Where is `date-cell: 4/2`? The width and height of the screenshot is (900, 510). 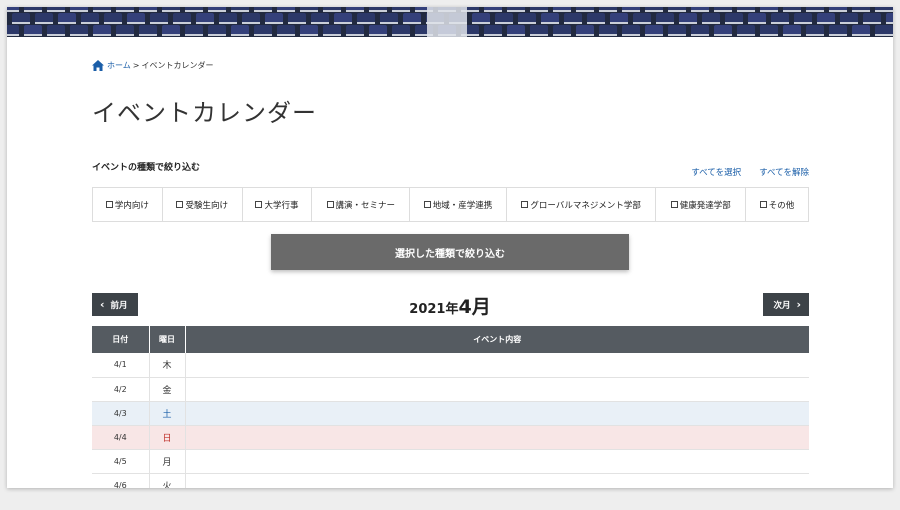
date-cell: 4/2 is located at coordinates (121, 389).